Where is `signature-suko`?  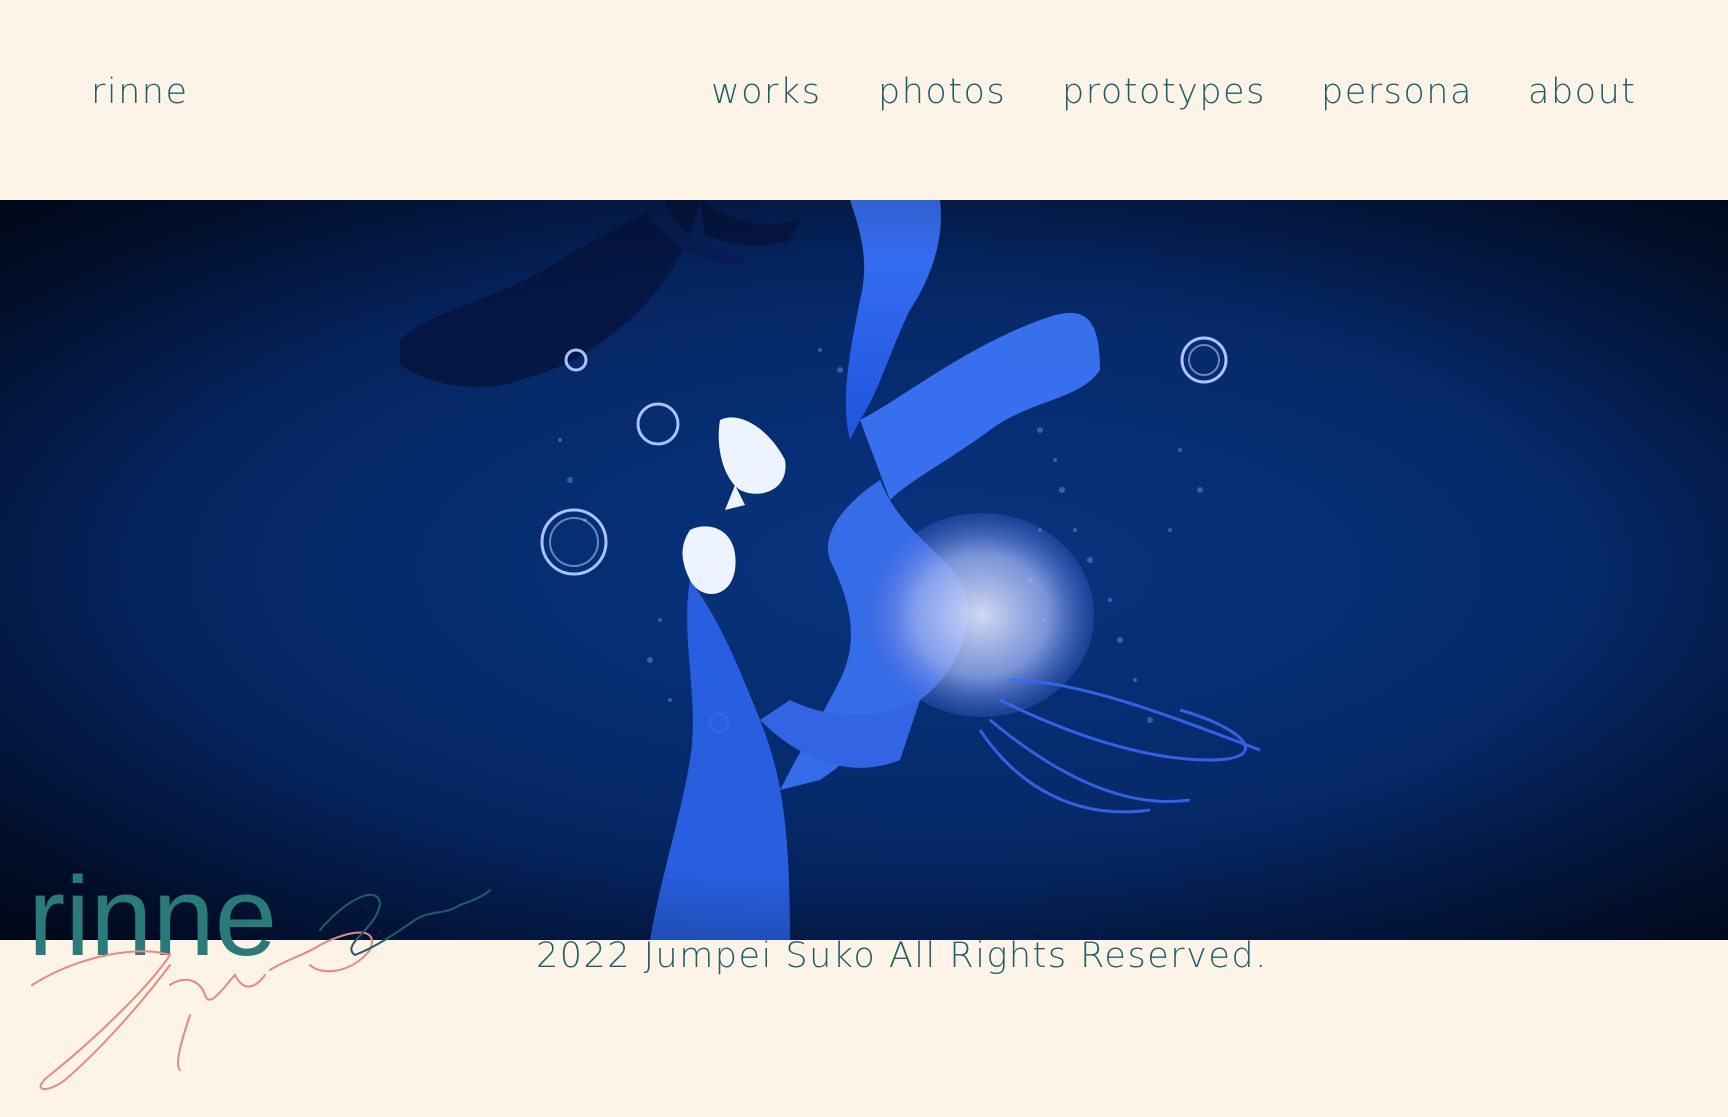
signature-suko is located at coordinates (405, 923).